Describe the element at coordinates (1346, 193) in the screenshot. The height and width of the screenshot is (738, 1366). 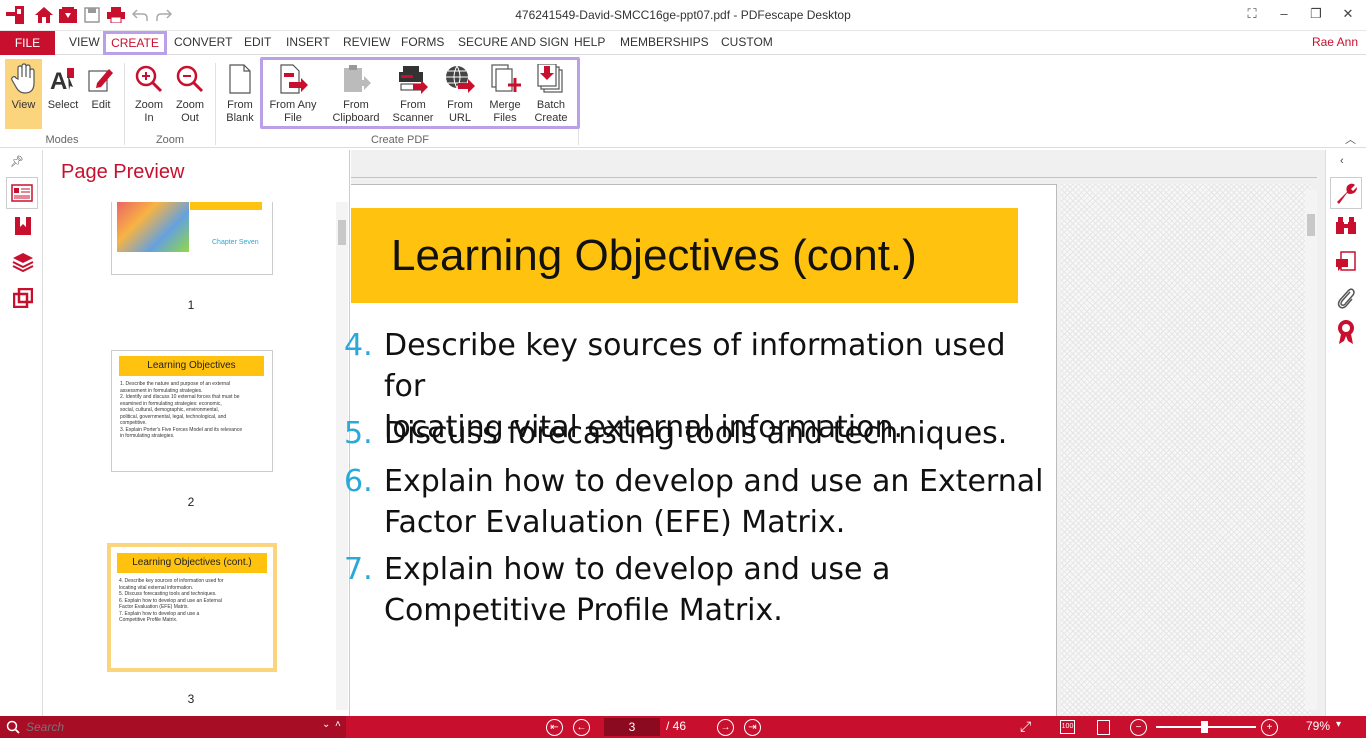
I see `tools-wrench-icon` at that location.